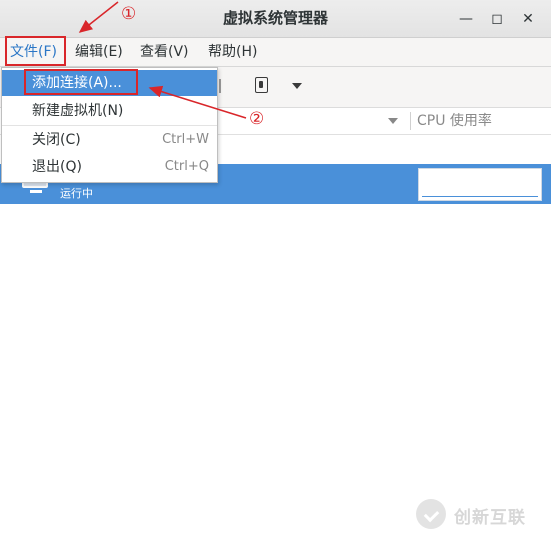 The height and width of the screenshot is (543, 551). What do you see at coordinates (257, 119) in the screenshot?
I see `annotation-step-2: ②` at bounding box center [257, 119].